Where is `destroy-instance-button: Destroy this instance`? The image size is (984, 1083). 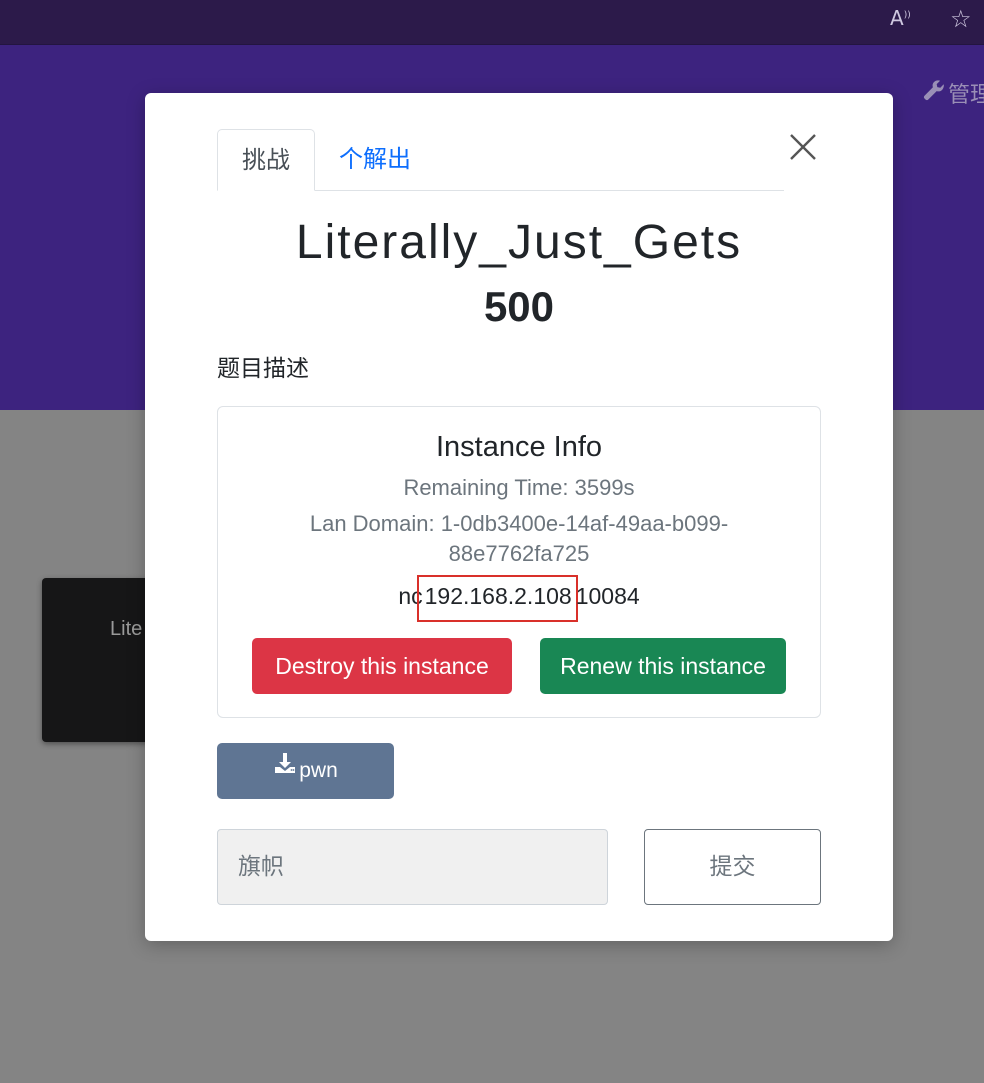 destroy-instance-button: Destroy this instance is located at coordinates (382, 666).